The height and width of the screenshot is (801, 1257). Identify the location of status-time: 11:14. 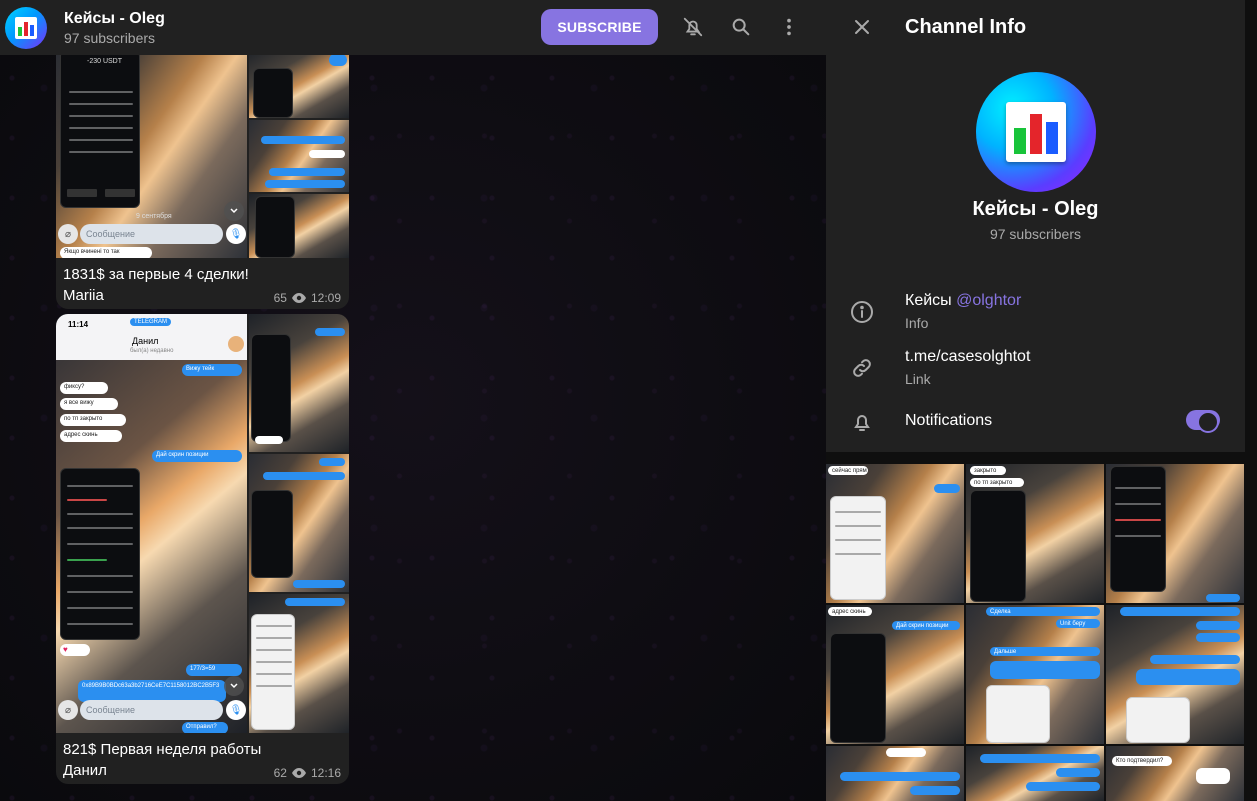
(78, 324).